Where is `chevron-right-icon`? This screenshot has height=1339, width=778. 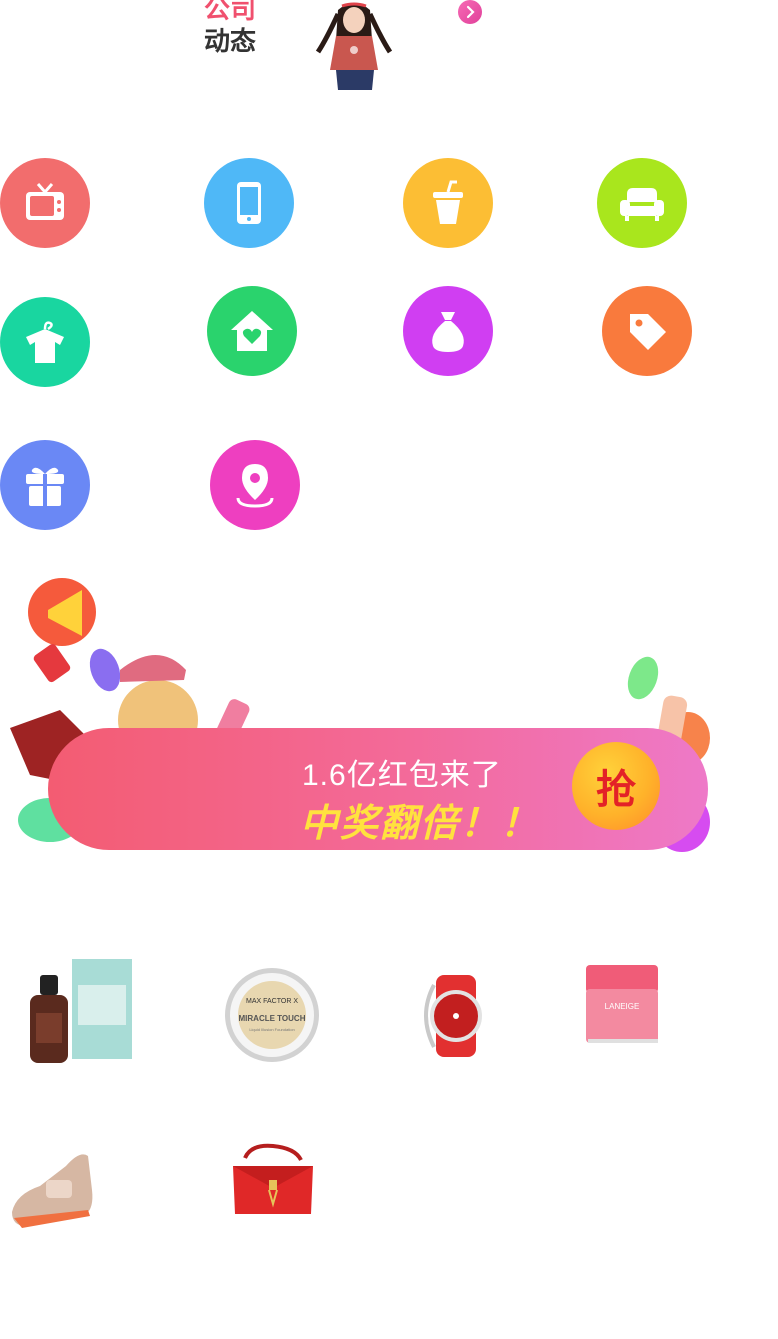 chevron-right-icon is located at coordinates (470, 12).